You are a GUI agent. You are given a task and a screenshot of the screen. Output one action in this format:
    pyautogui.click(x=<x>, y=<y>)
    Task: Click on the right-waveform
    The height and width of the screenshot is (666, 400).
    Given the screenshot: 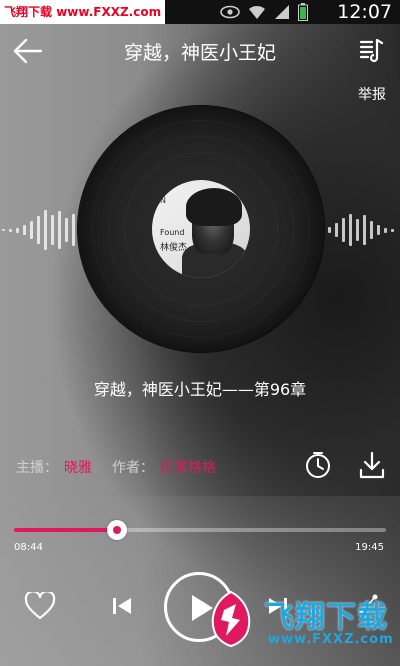 What is the action you would take?
    pyautogui.click(x=361, y=230)
    